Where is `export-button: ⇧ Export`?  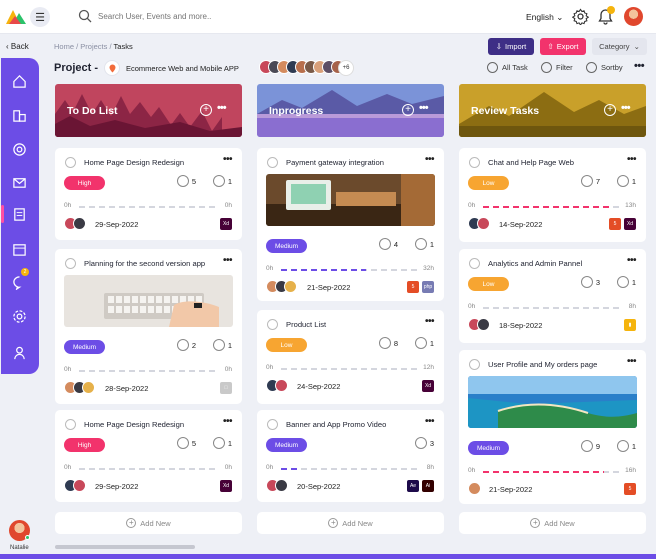 export-button: ⇧ Export is located at coordinates (563, 46).